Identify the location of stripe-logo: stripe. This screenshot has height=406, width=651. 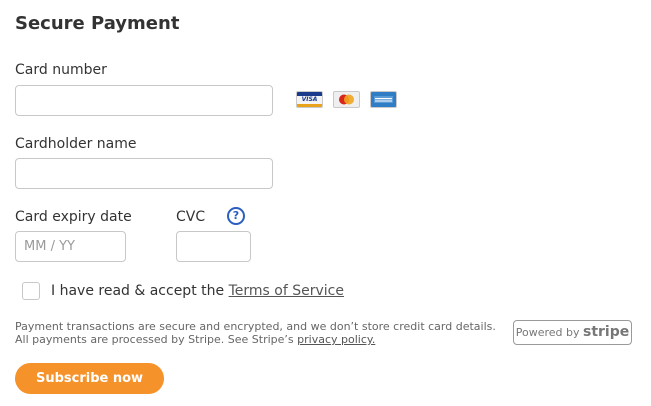
(606, 332).